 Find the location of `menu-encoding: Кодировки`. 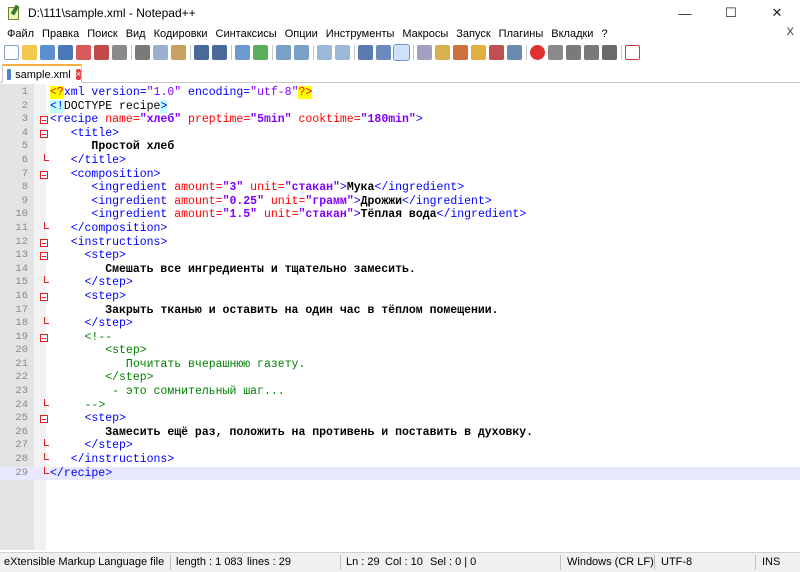

menu-encoding: Кодировки is located at coordinates (181, 34).